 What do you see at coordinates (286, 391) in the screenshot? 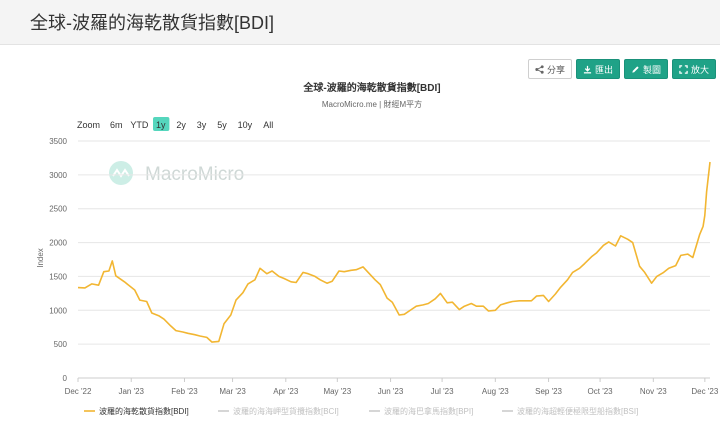
I see `x-tick-label: Apr '23` at bounding box center [286, 391].